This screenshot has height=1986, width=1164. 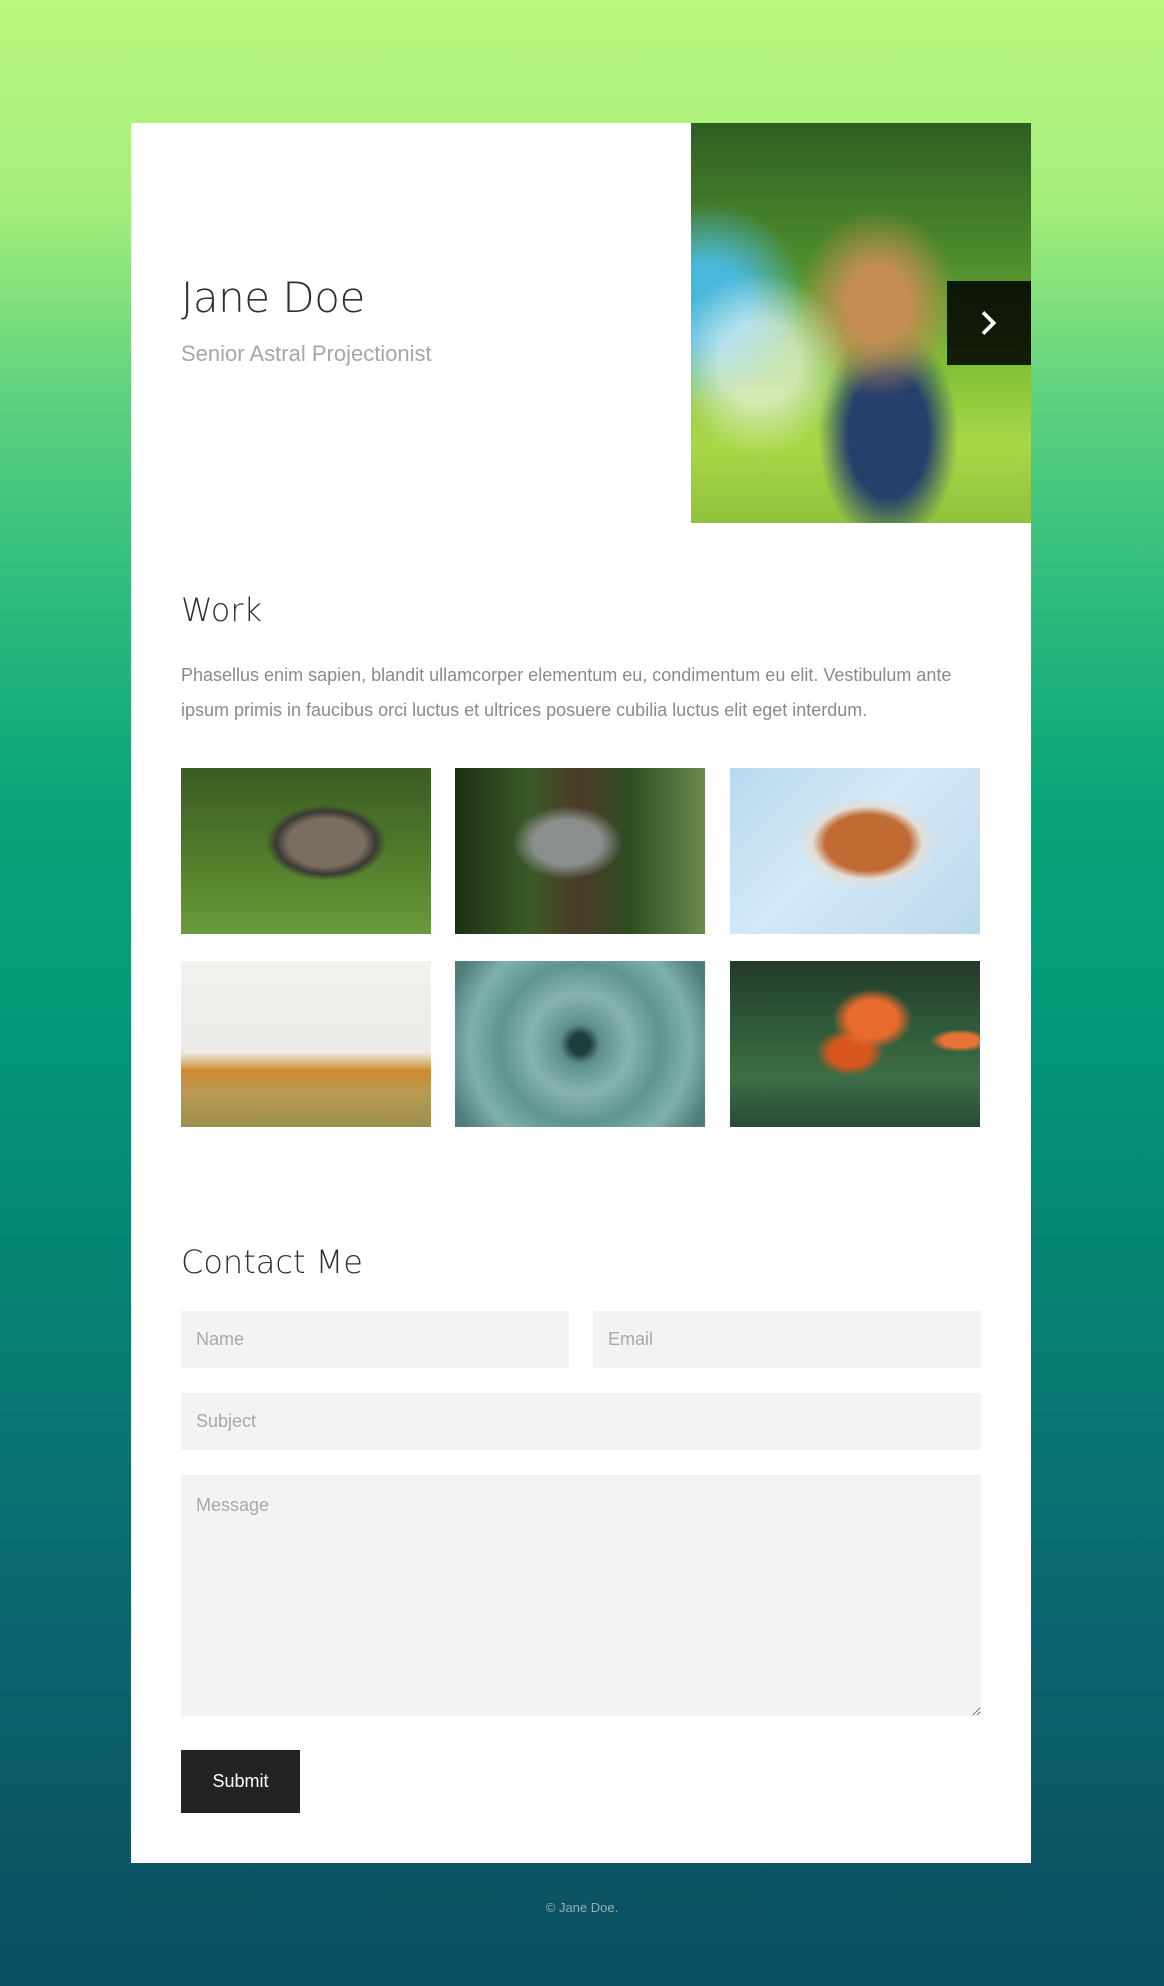 I want to click on chevron-right-icon, so click(x=989, y=323).